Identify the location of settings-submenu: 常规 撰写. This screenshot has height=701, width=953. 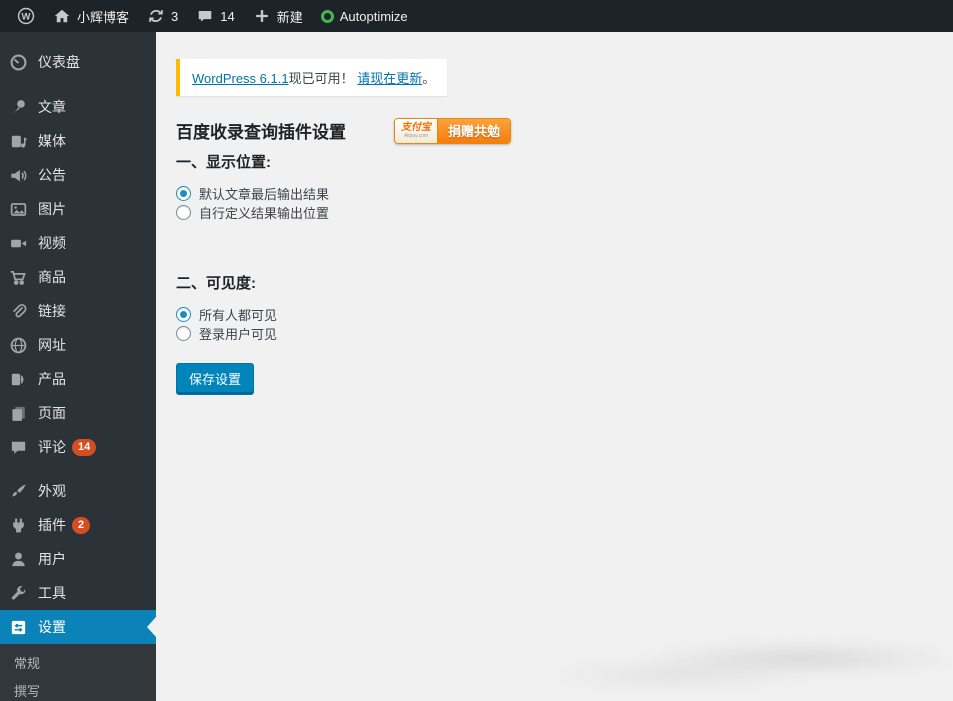
(78, 672).